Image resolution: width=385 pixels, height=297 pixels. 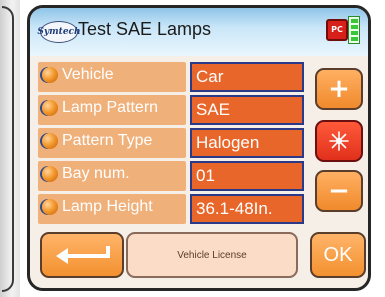 I want to click on field-label-box: Lamp Height, so click(x=112, y=209).